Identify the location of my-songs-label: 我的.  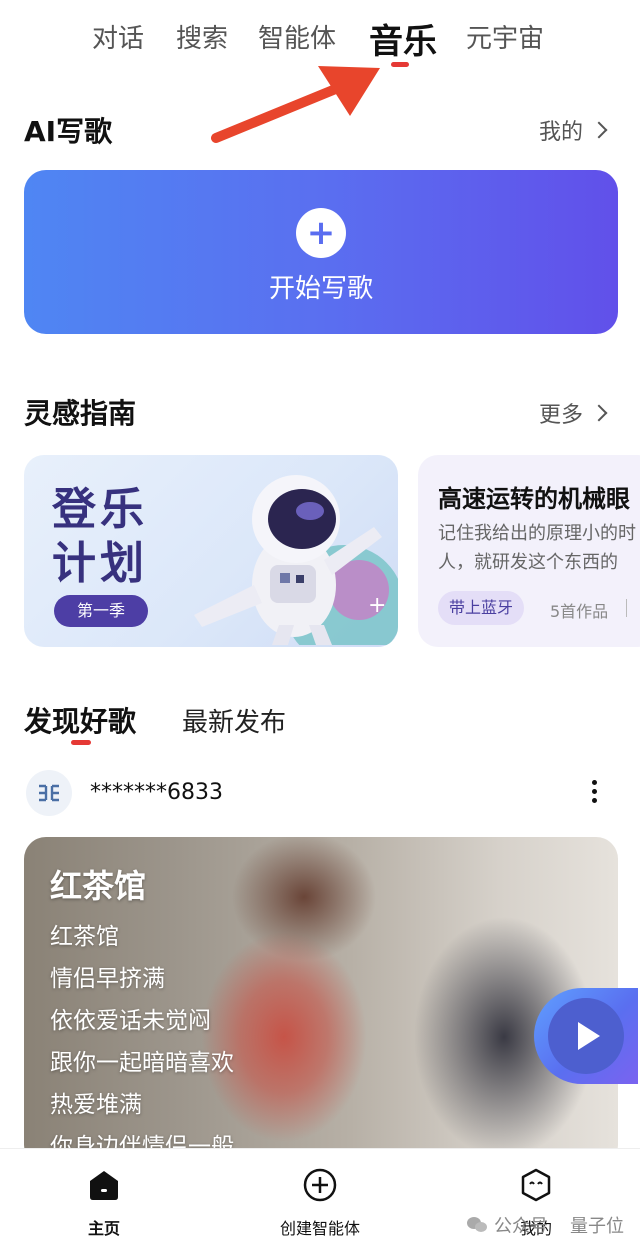
(561, 132).